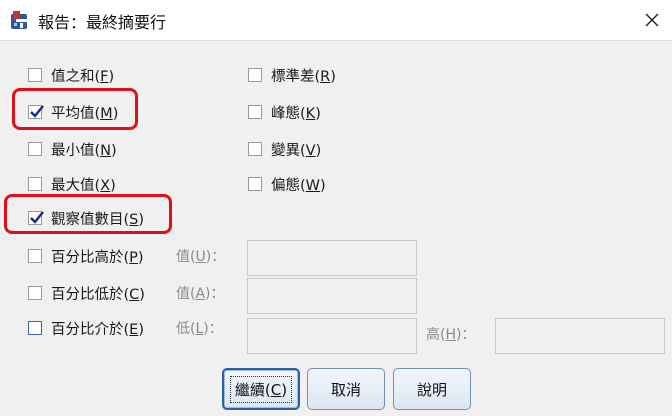  What do you see at coordinates (200, 294) in the screenshot?
I see `value2-field-label: 值(A)：` at bounding box center [200, 294].